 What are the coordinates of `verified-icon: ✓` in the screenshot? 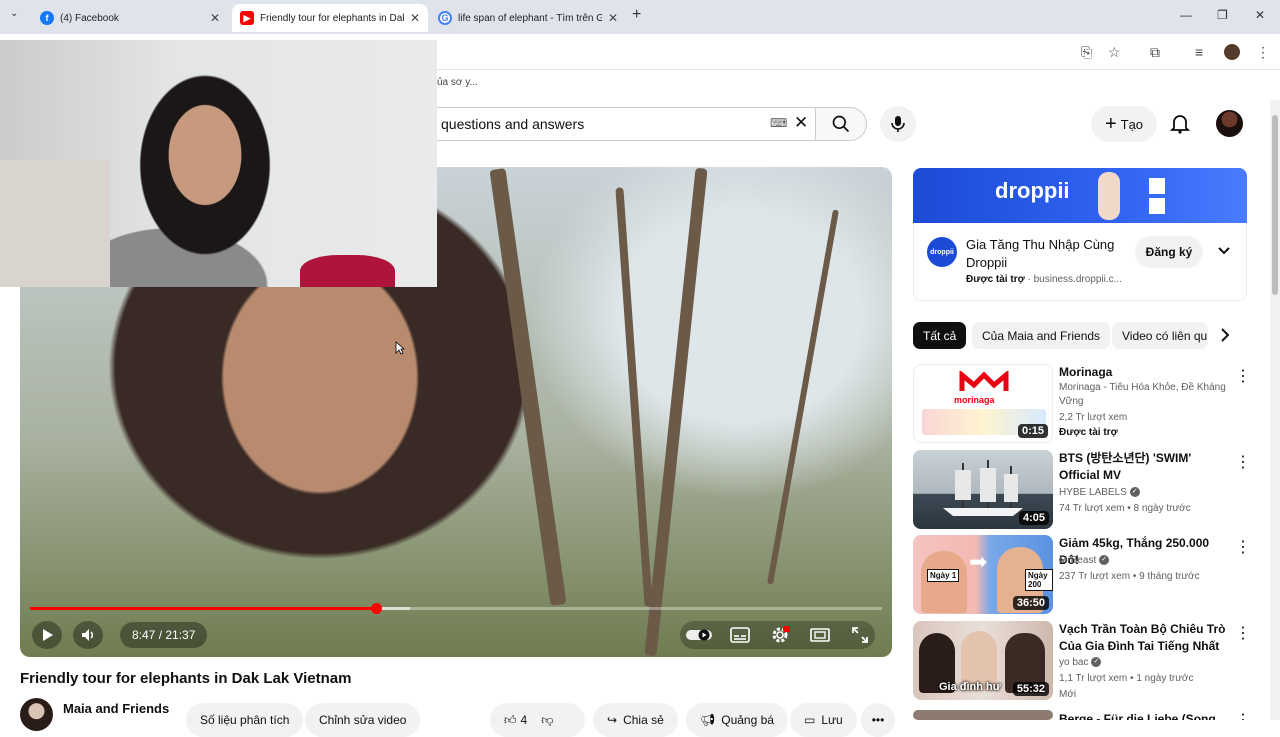 It's located at (1104, 560).